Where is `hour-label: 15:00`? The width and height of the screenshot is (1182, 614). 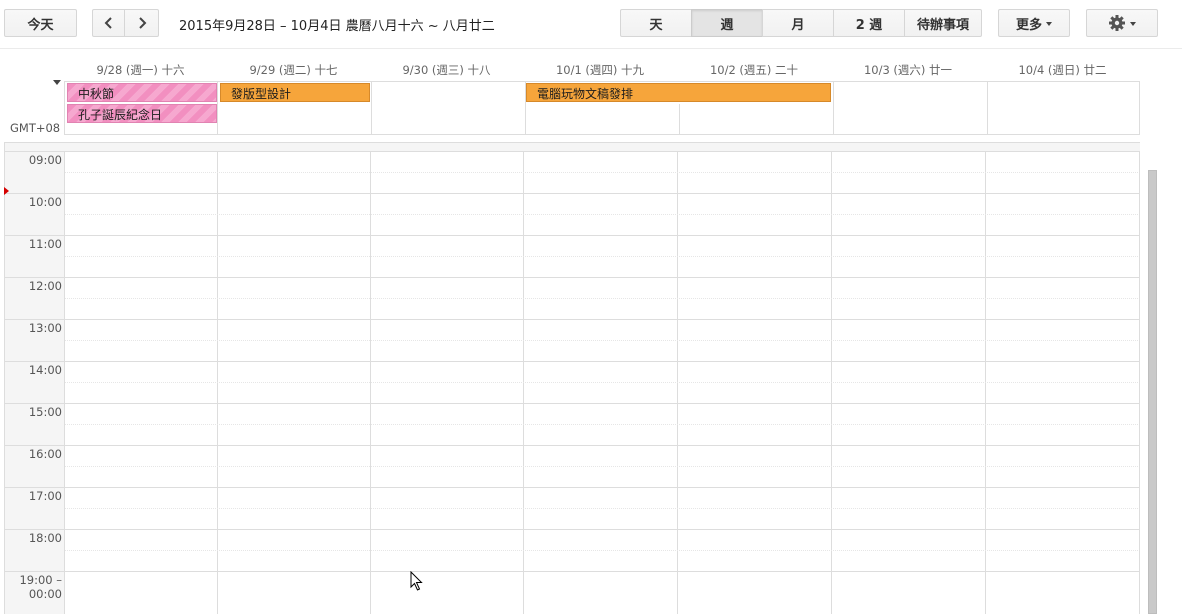 hour-label: 15:00 is located at coordinates (45, 412).